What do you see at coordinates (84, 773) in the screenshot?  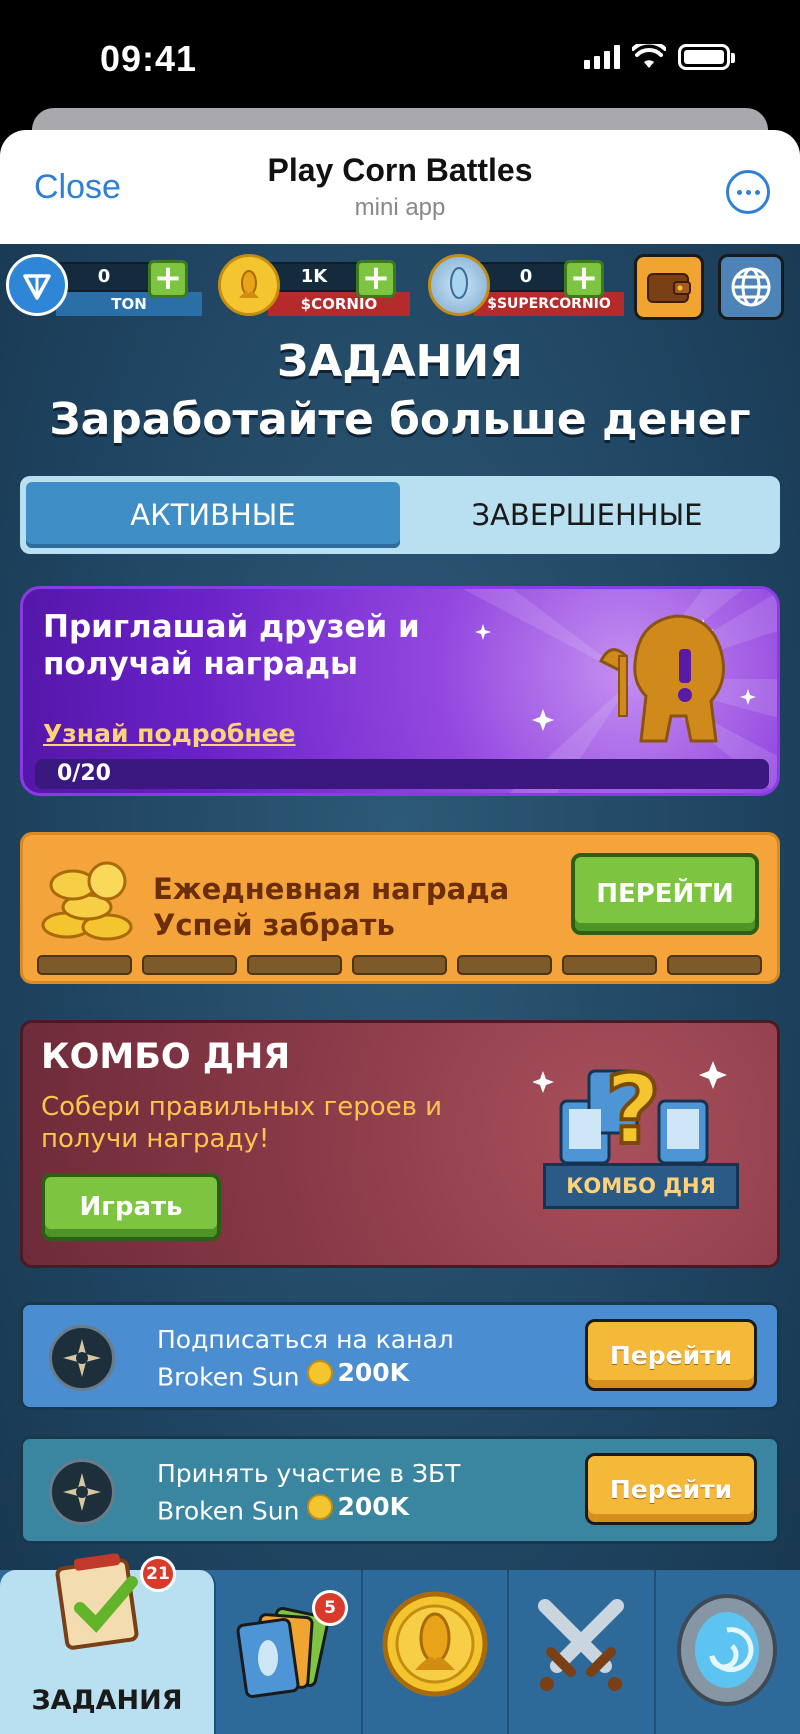 I see `referral-progress-text: 0/20` at bounding box center [84, 773].